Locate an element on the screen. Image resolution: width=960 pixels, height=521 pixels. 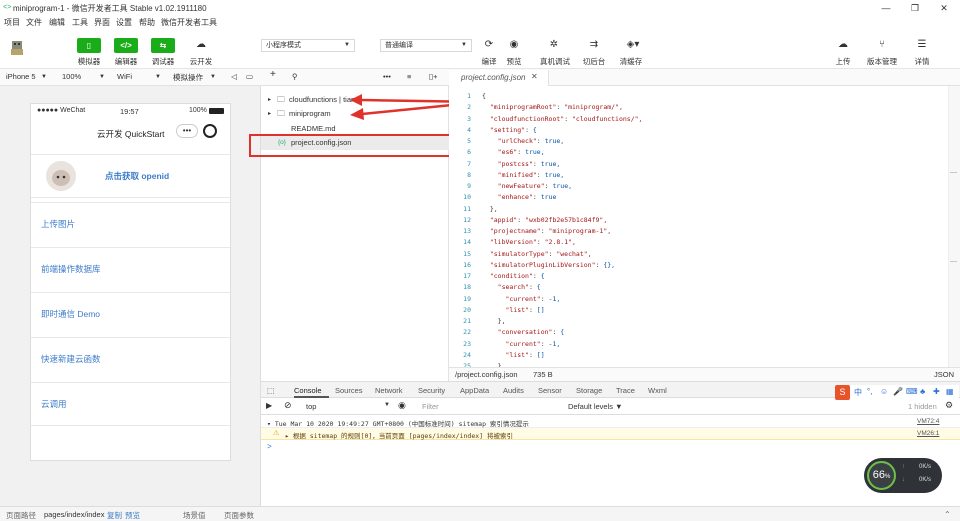
context-select: top is located at coordinates (311, 406).